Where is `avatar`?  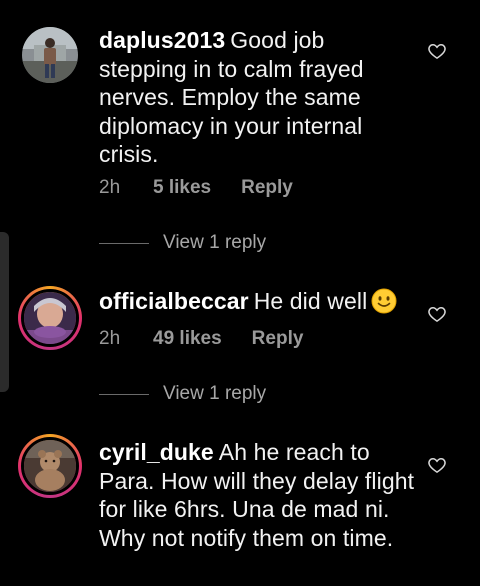 avatar is located at coordinates (50, 55).